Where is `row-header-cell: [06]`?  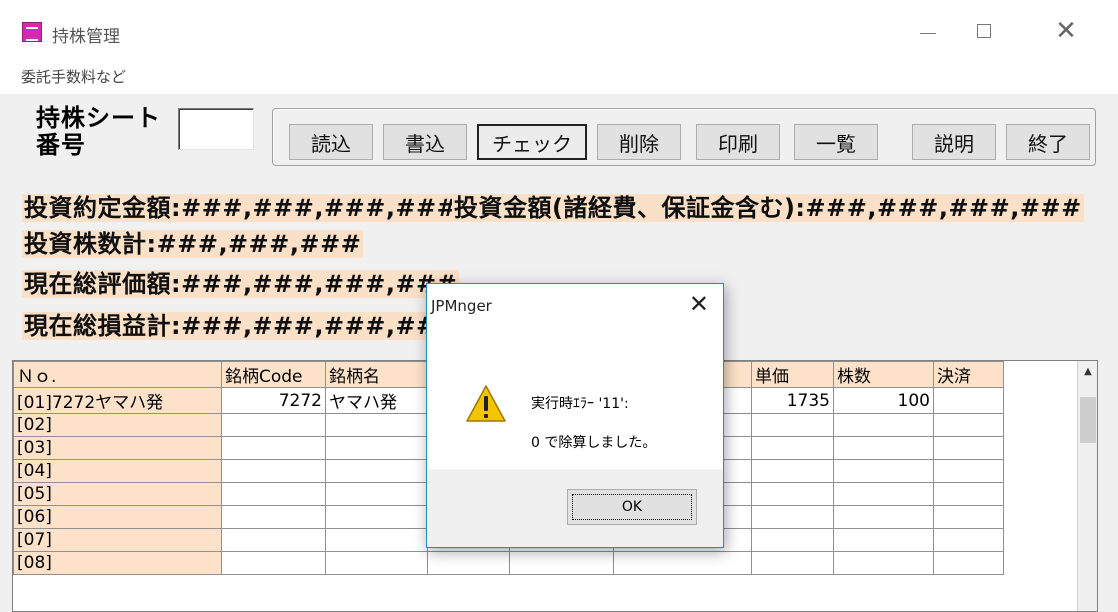 row-header-cell: [06] is located at coordinates (117, 517).